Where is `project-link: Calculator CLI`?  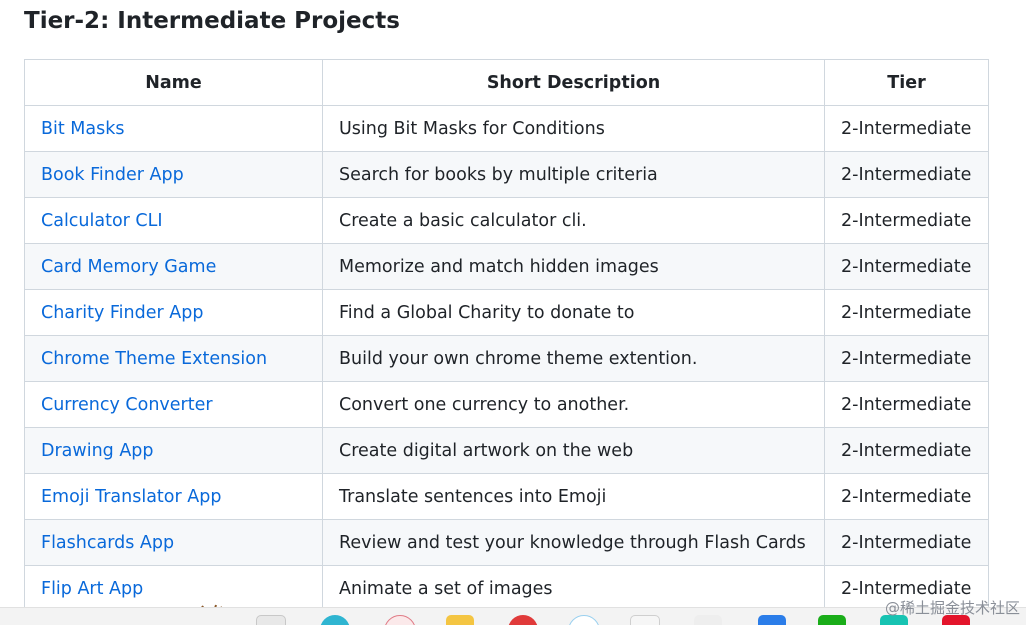 project-link: Calculator CLI is located at coordinates (102, 221).